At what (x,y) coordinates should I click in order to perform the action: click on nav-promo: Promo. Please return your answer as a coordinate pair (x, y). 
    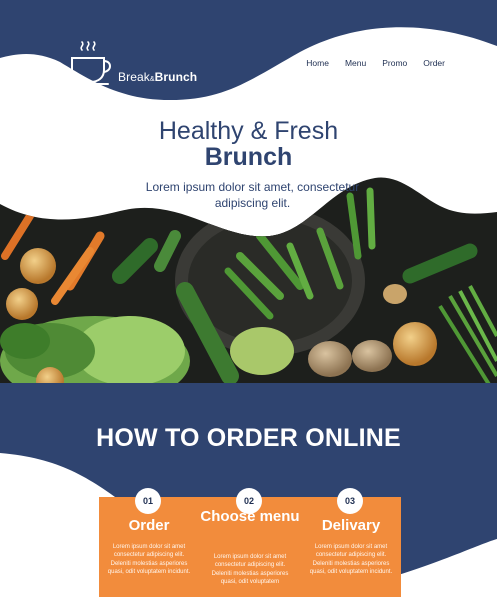
    Looking at the image, I should click on (394, 63).